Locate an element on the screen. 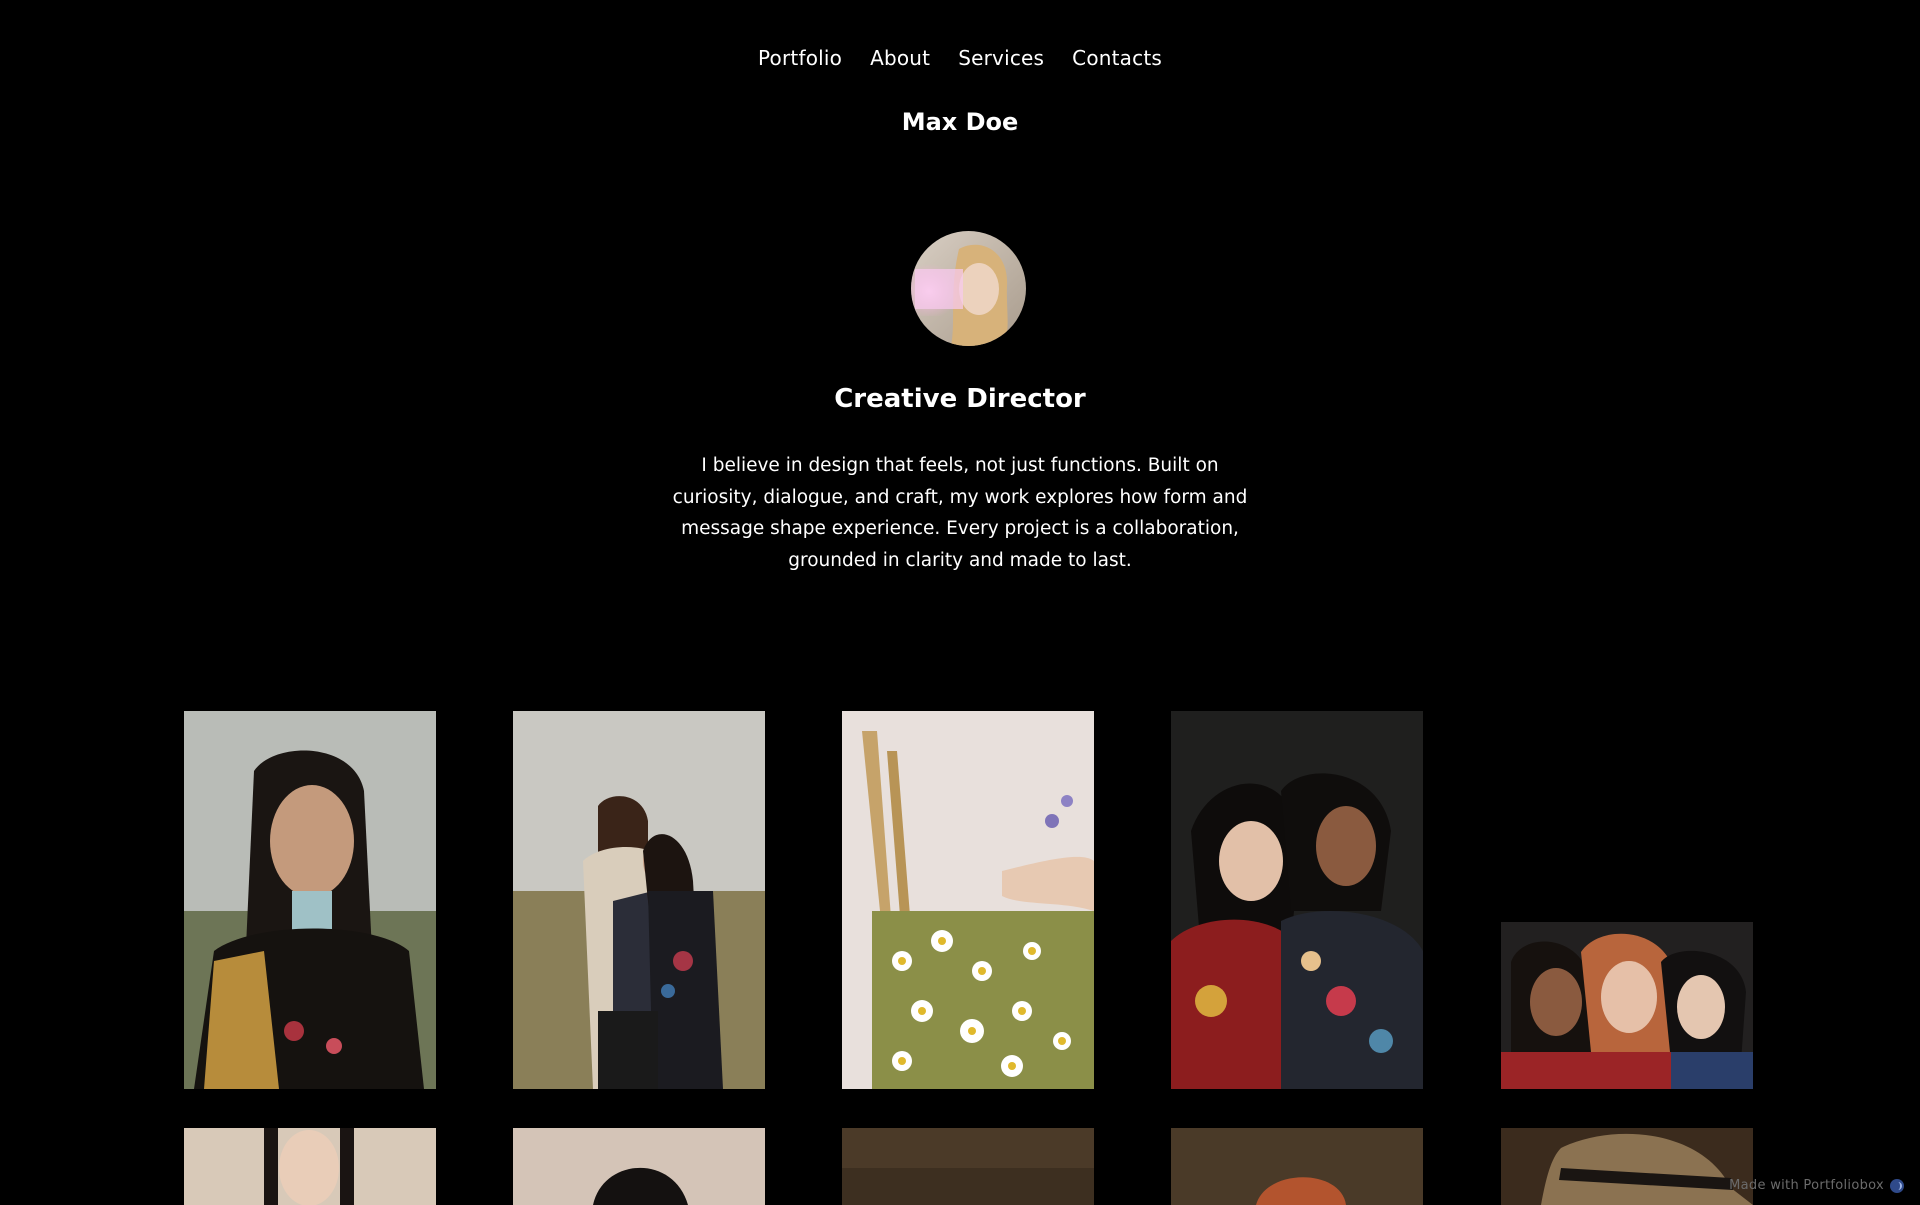 This screenshot has width=1920, height=1205. couple-in-field-image is located at coordinates (639, 900).